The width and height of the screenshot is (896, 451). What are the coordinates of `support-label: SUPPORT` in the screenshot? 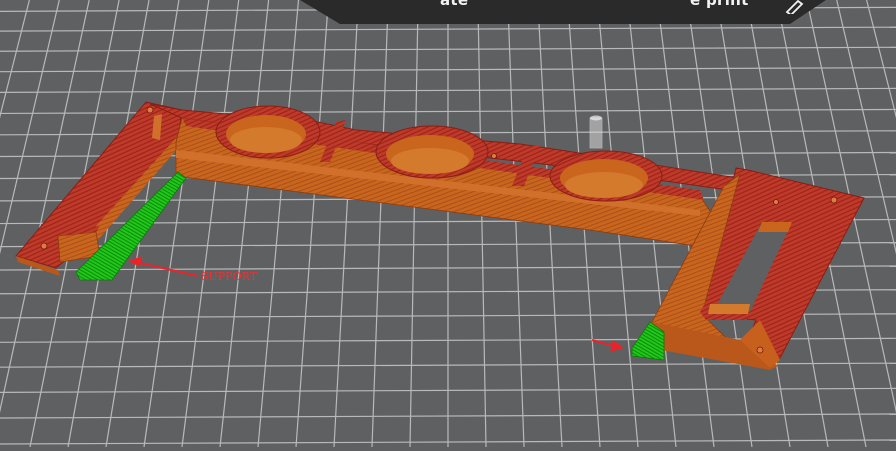 It's located at (229, 276).